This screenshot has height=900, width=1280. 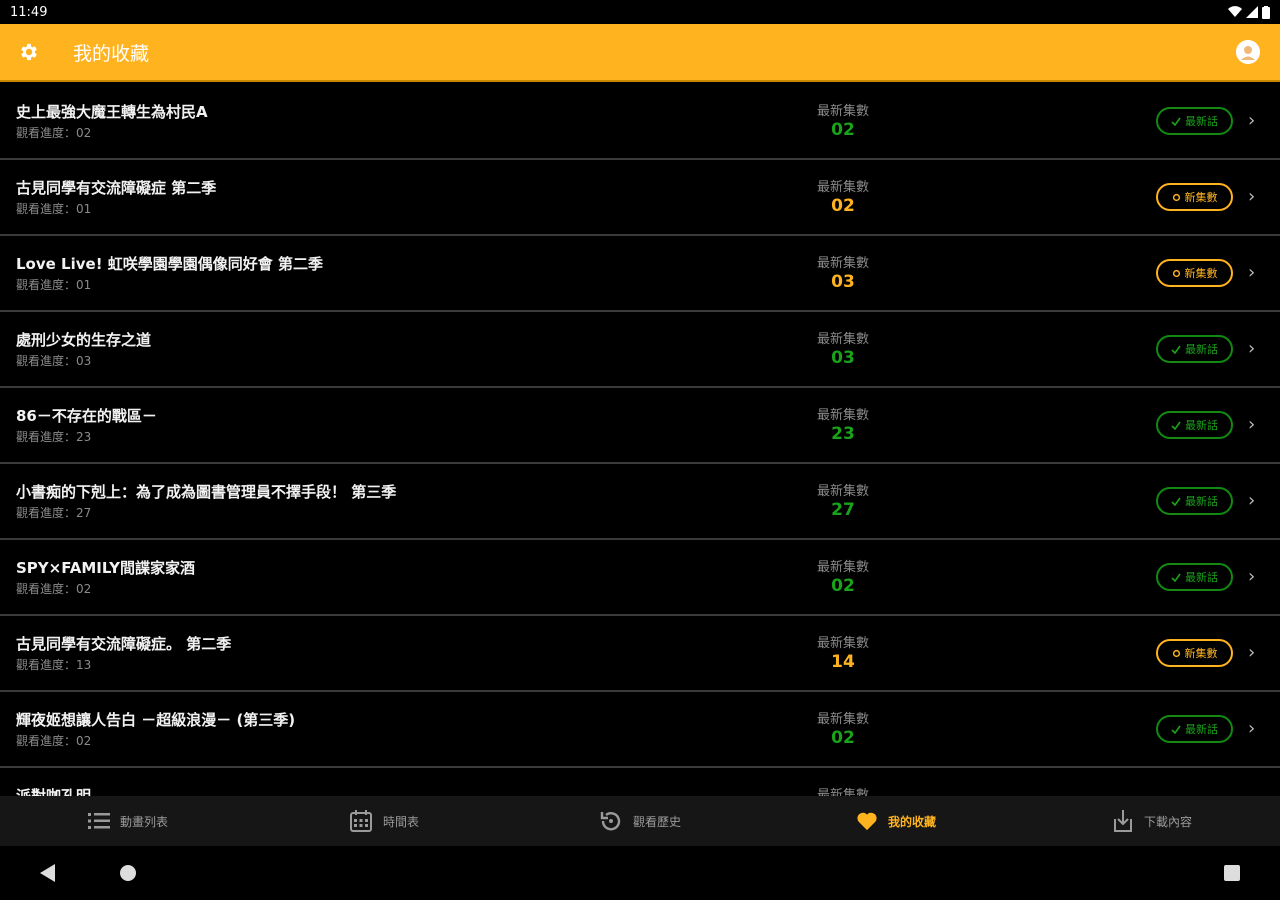 I want to click on app-bar: 我的收藏, so click(x=640, y=53).